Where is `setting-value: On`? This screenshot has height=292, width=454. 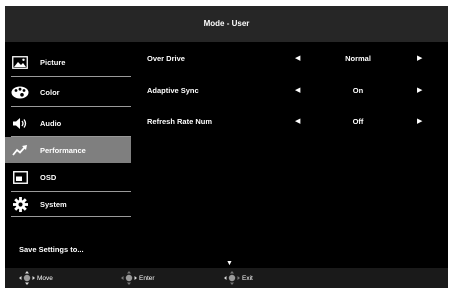
setting-value: On is located at coordinates (358, 90).